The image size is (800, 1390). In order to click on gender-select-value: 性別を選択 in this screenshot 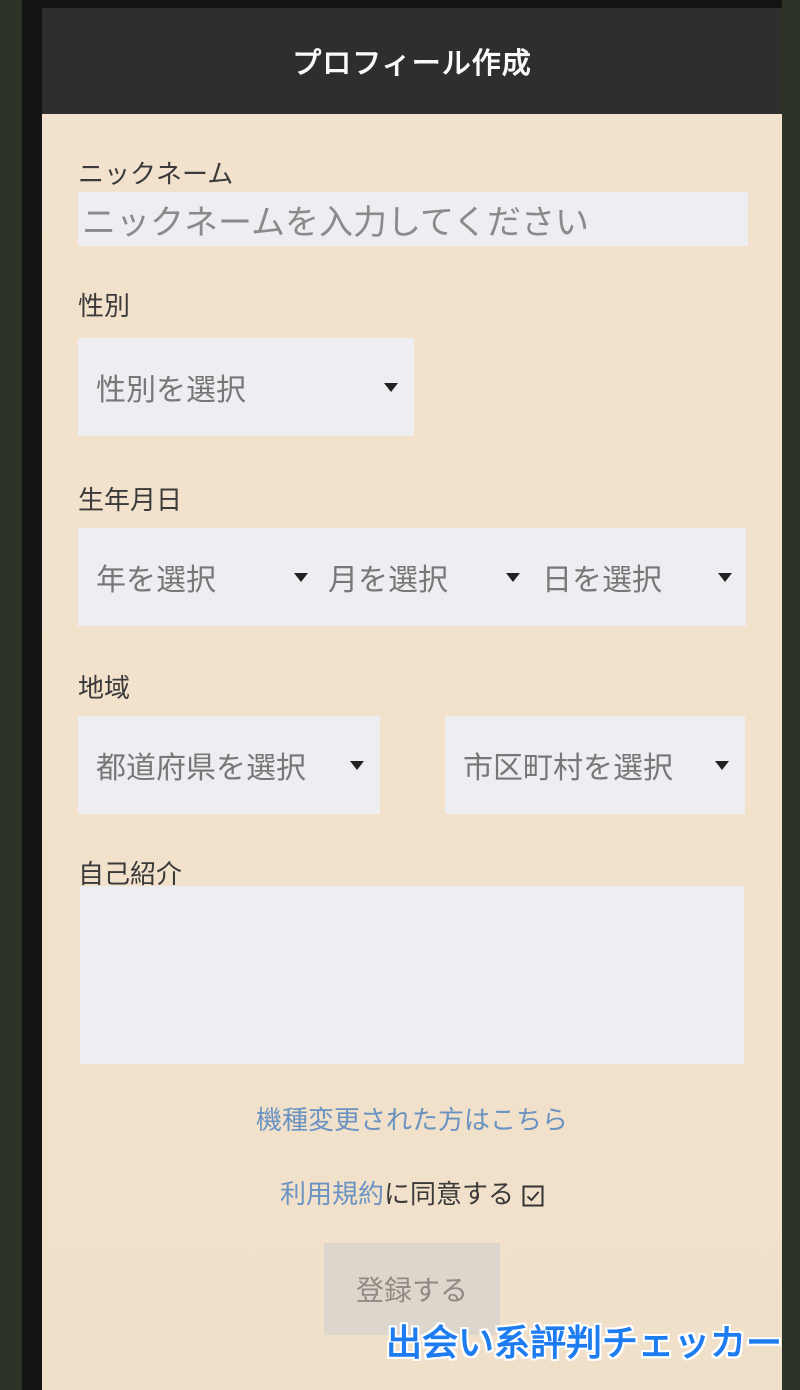, I will do `click(171, 390)`.